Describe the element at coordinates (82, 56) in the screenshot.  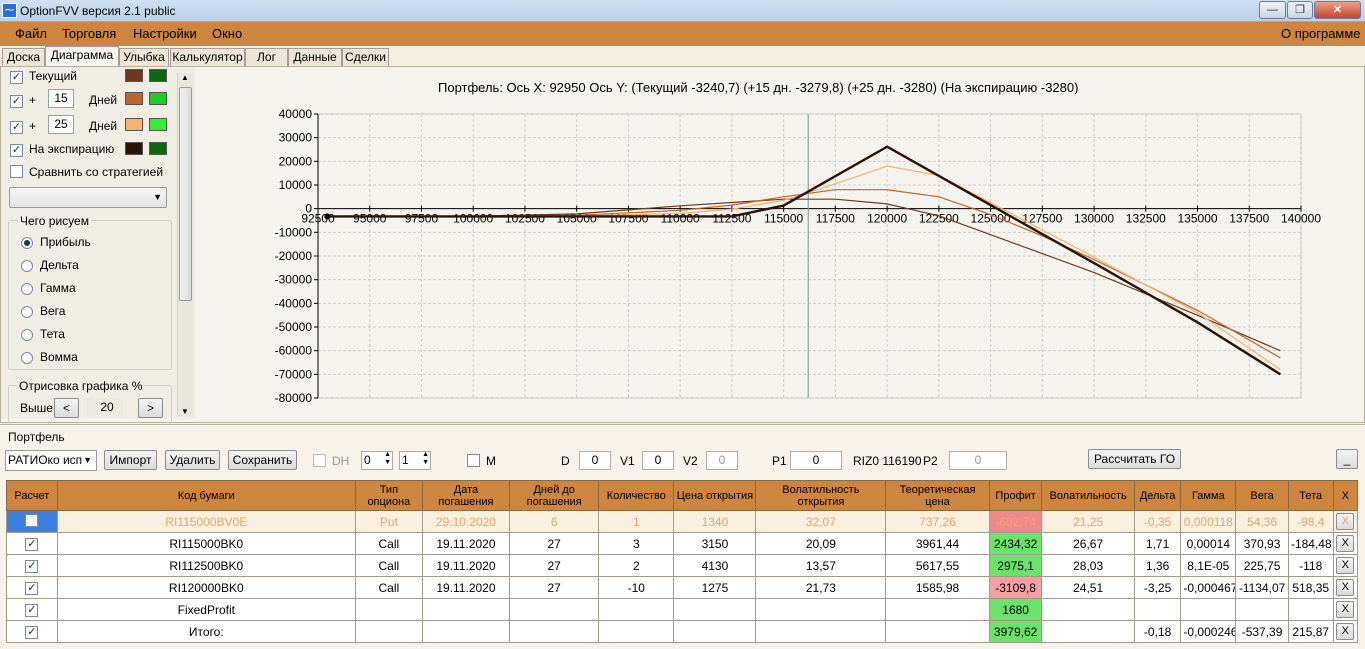
I see `tab-diagram: Диаграмма` at that location.